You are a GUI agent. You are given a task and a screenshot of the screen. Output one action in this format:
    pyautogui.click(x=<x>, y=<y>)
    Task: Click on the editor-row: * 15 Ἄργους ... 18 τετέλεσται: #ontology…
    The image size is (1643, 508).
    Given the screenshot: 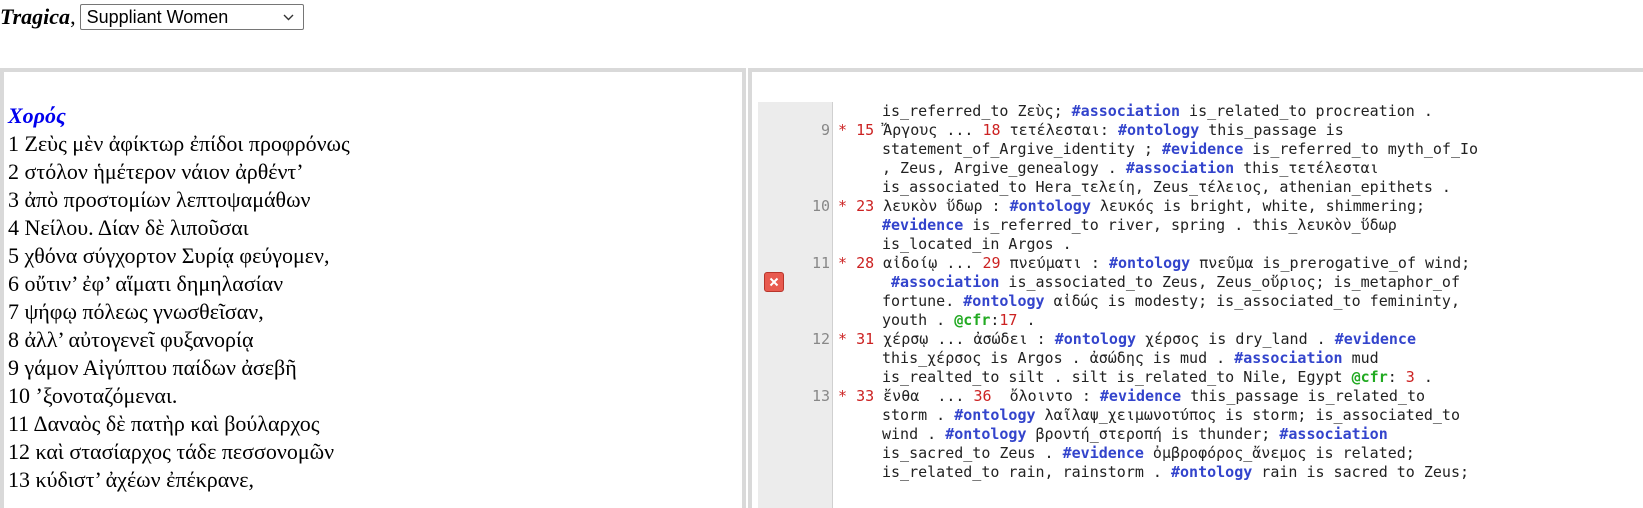 What is the action you would take?
    pyautogui.click(x=1091, y=130)
    